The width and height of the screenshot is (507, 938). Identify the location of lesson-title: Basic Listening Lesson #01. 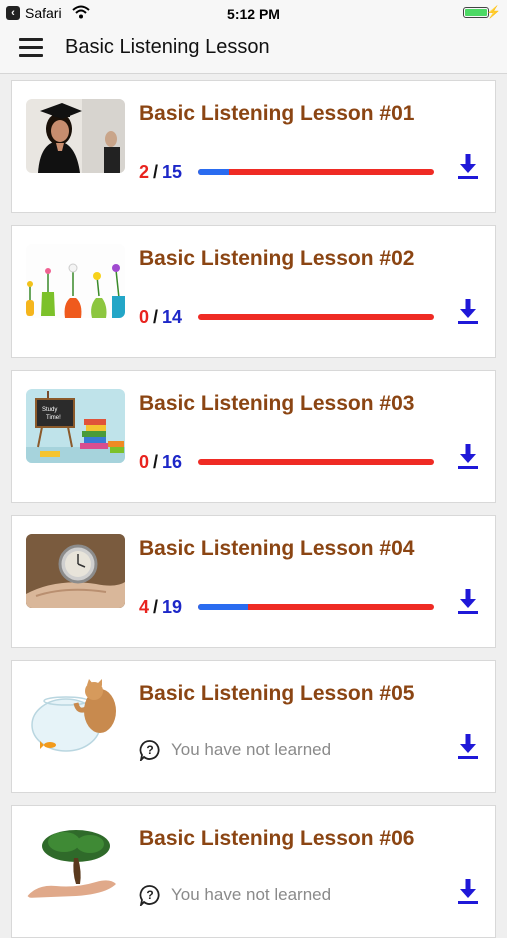
(277, 113).